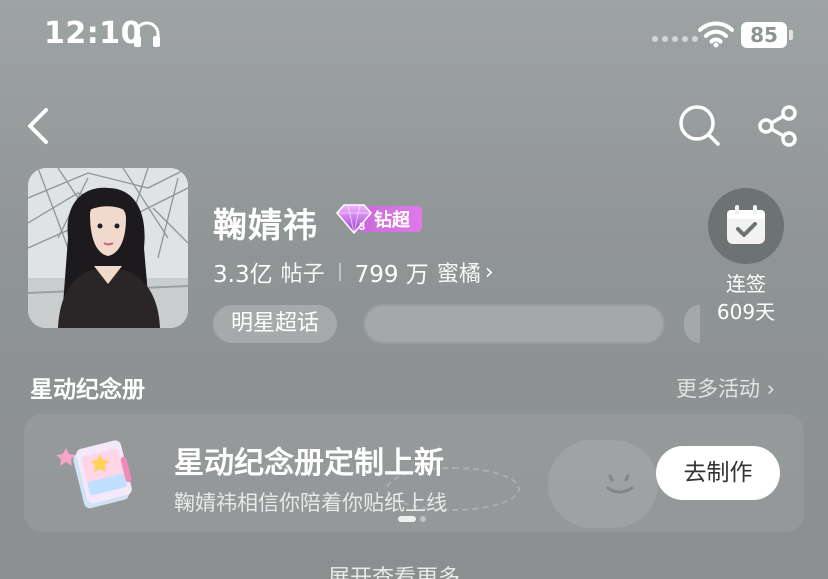 The width and height of the screenshot is (828, 579). I want to click on back-button, so click(38, 126).